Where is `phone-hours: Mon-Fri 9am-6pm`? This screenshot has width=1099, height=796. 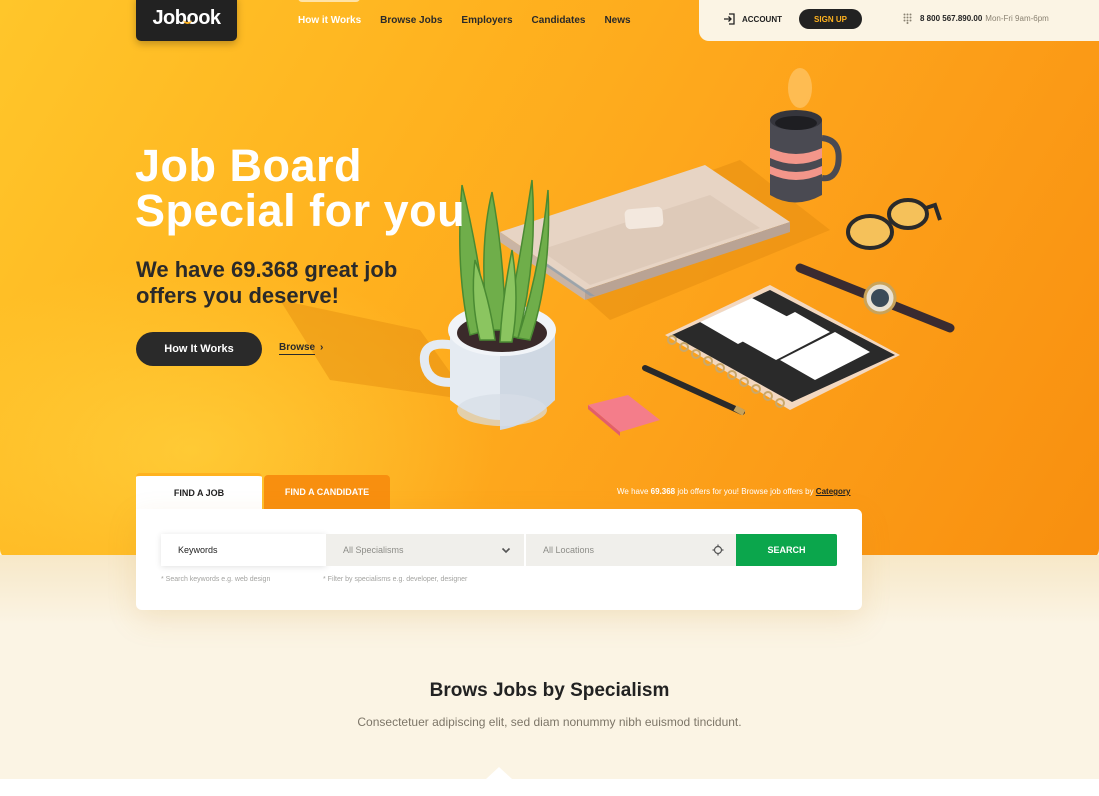 phone-hours: Mon-Fri 9am-6pm is located at coordinates (1017, 18).